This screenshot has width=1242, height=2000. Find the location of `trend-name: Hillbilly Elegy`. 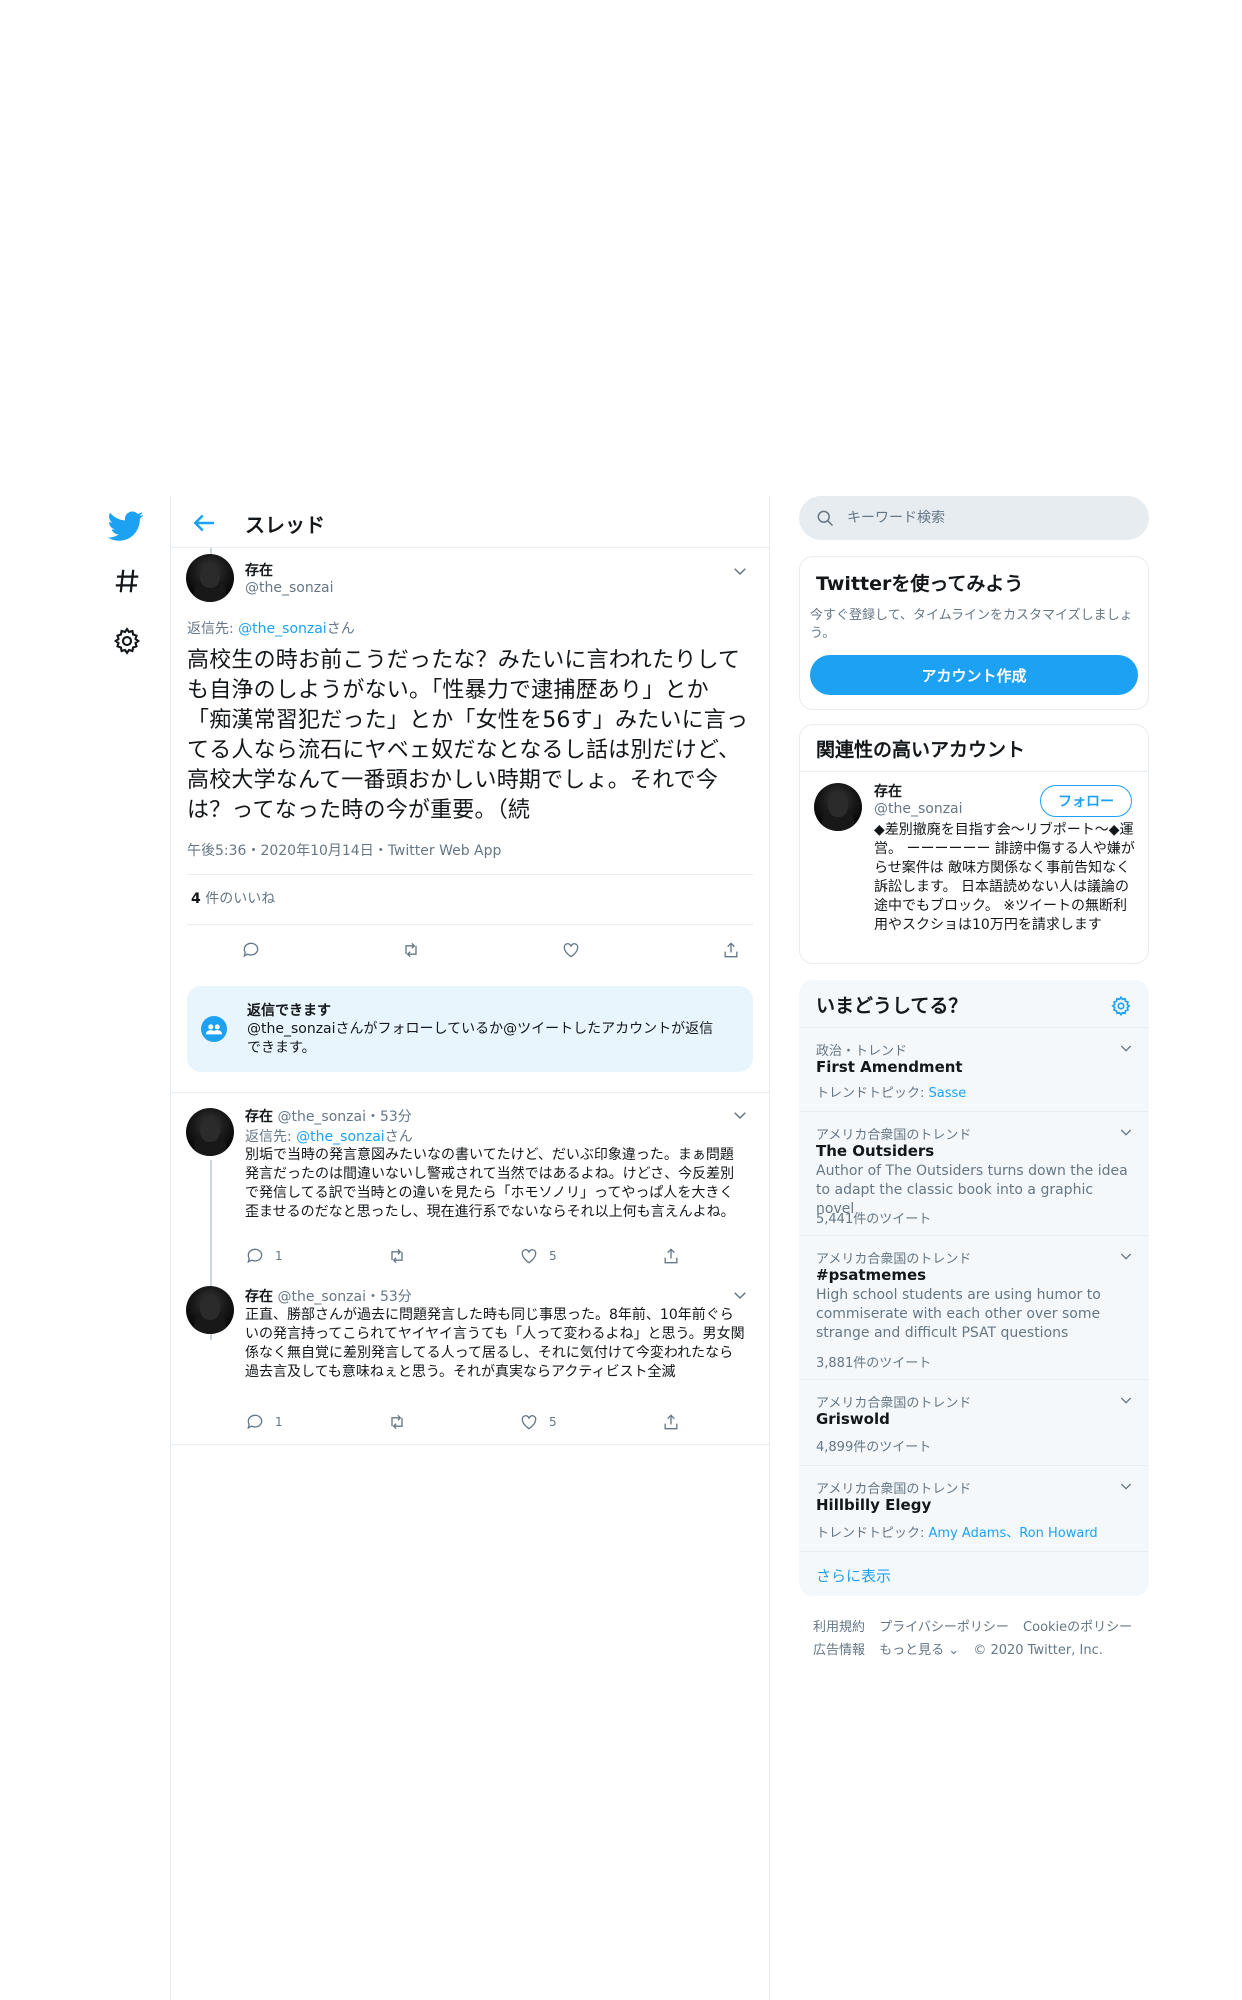

trend-name: Hillbilly Elegy is located at coordinates (874, 1505).